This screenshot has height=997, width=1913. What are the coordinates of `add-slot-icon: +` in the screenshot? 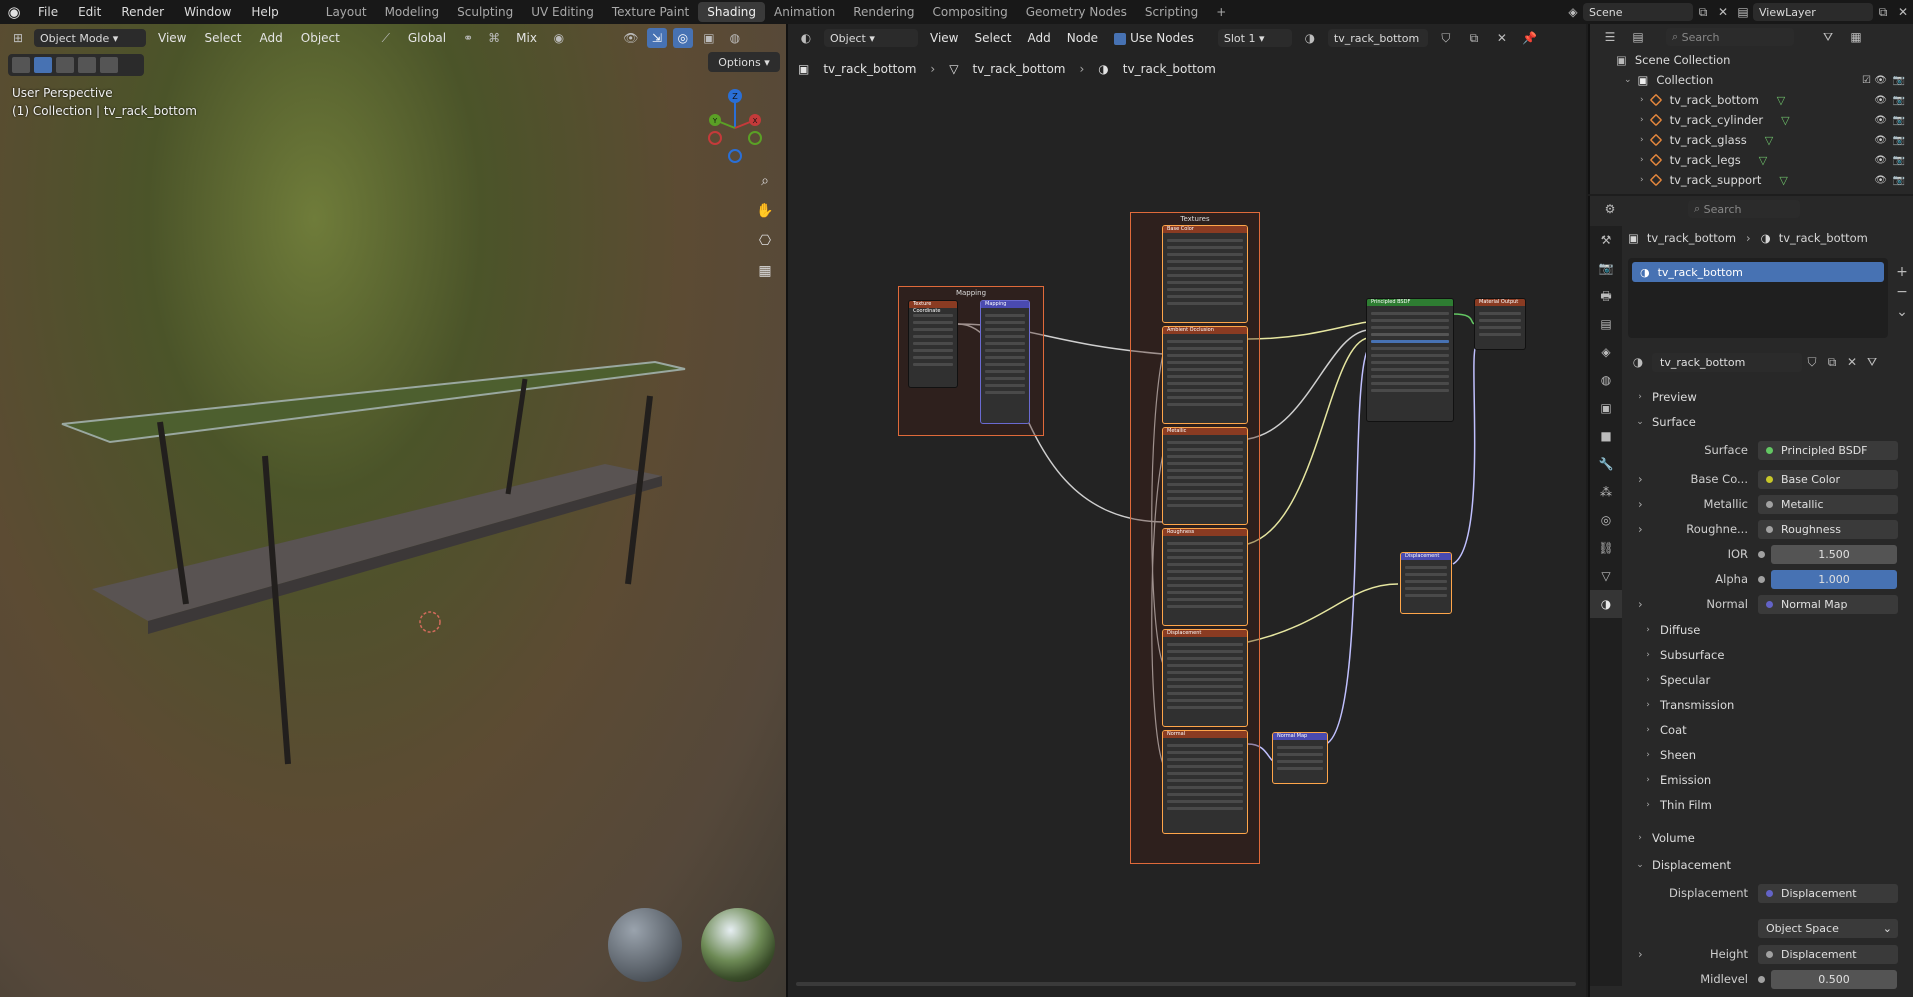 It's located at (1902, 272).